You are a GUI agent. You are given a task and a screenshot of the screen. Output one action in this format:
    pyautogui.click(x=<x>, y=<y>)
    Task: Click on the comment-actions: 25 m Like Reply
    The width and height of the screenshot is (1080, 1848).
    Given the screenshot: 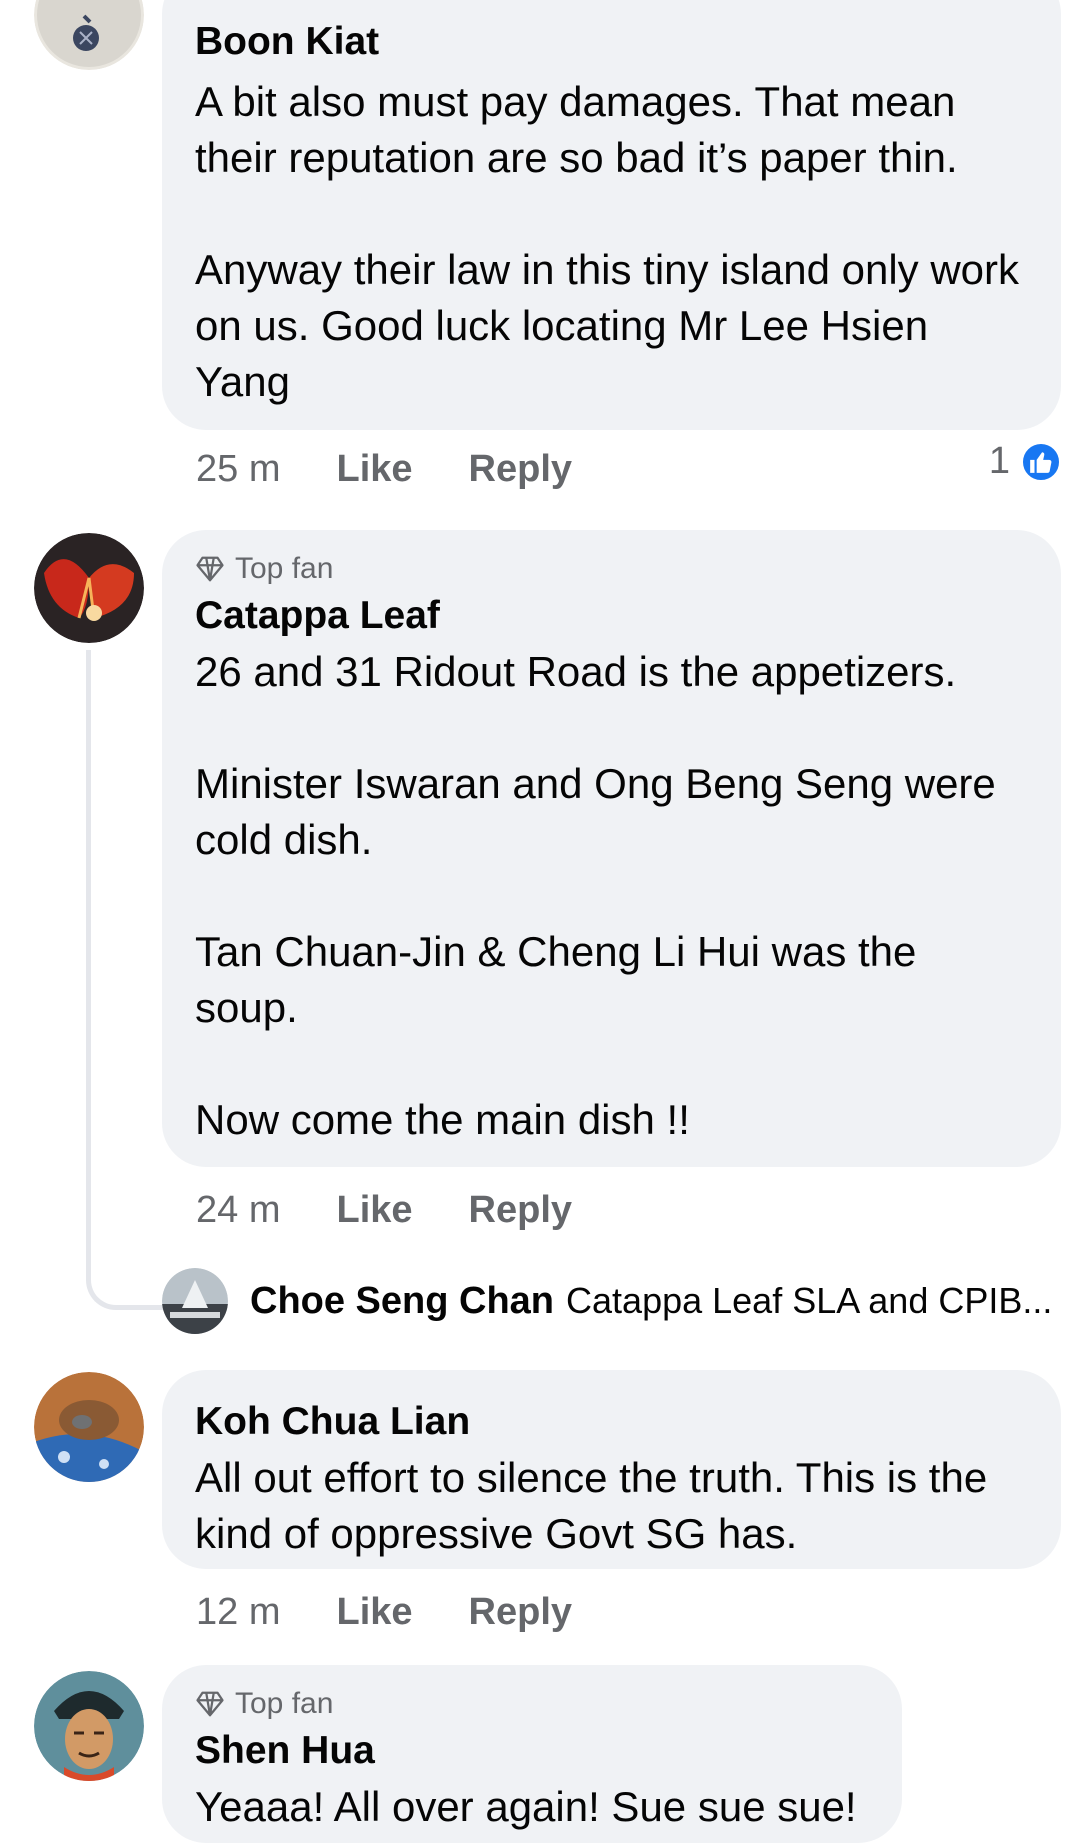 What is the action you would take?
    pyautogui.click(x=384, y=469)
    